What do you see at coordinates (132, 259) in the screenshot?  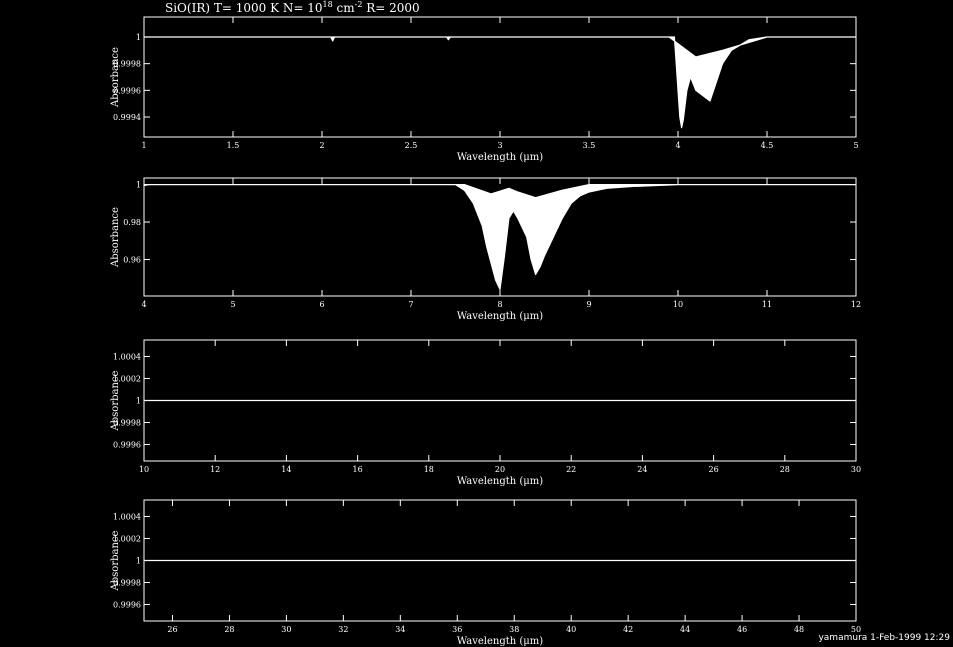 I see `y-tick-label: 0.96` at bounding box center [132, 259].